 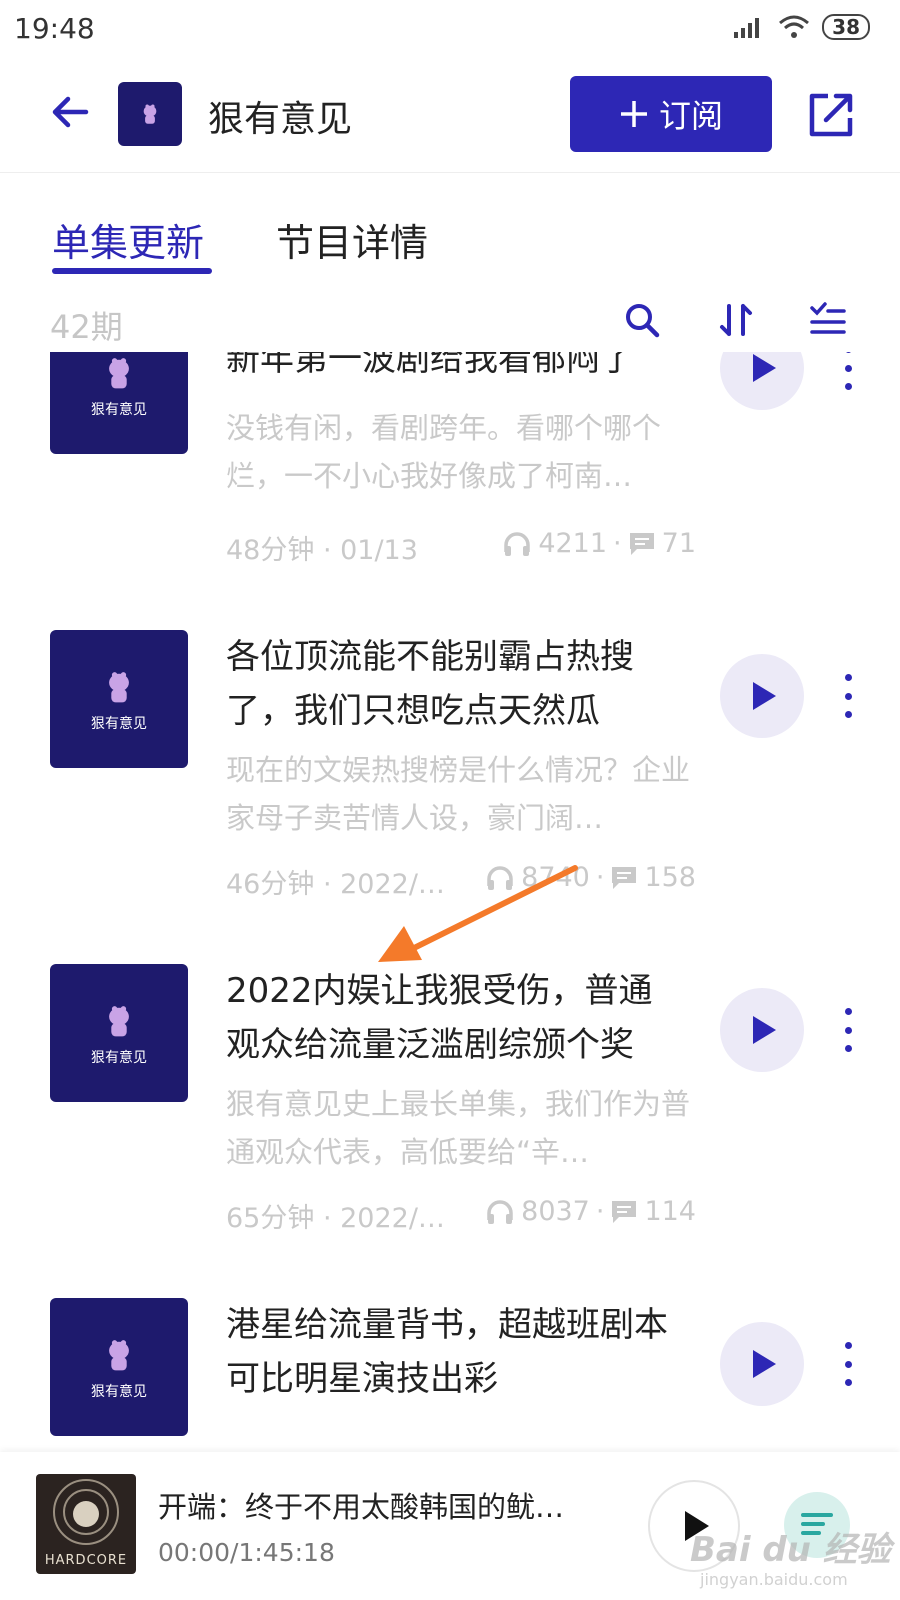 I want to click on episode-title: 2022内娱让我狠受伤，普通观众给流量泛滥剧综颁个奖, so click(x=456, y=1018).